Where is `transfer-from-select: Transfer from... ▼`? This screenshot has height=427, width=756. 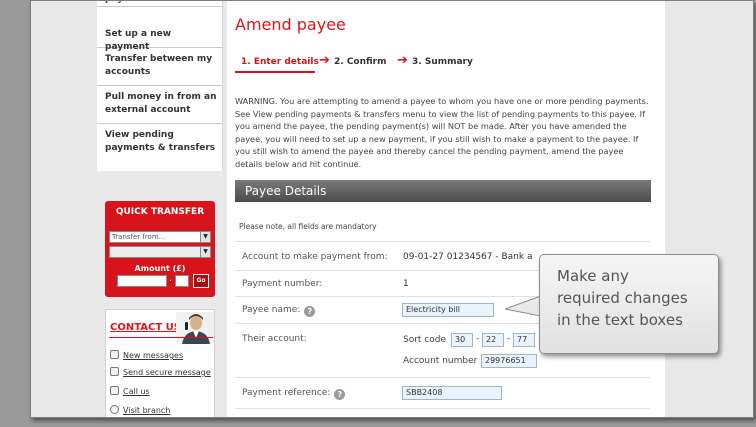 transfer-from-select: Transfer from... ▼ is located at coordinates (160, 237).